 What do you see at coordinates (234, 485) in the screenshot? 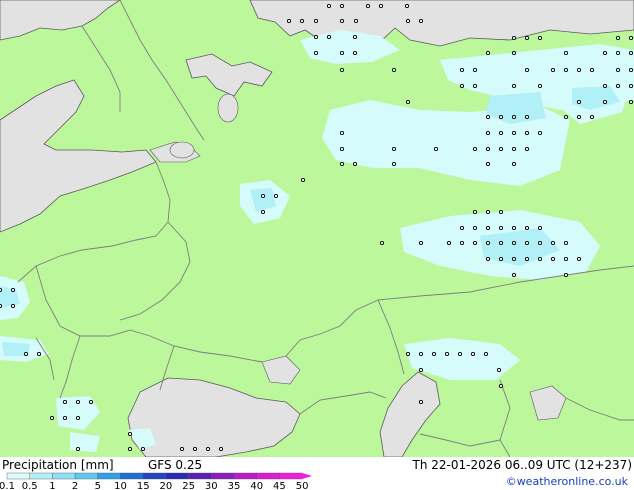
I see `colorbar-tick-label: 35` at bounding box center [234, 485].